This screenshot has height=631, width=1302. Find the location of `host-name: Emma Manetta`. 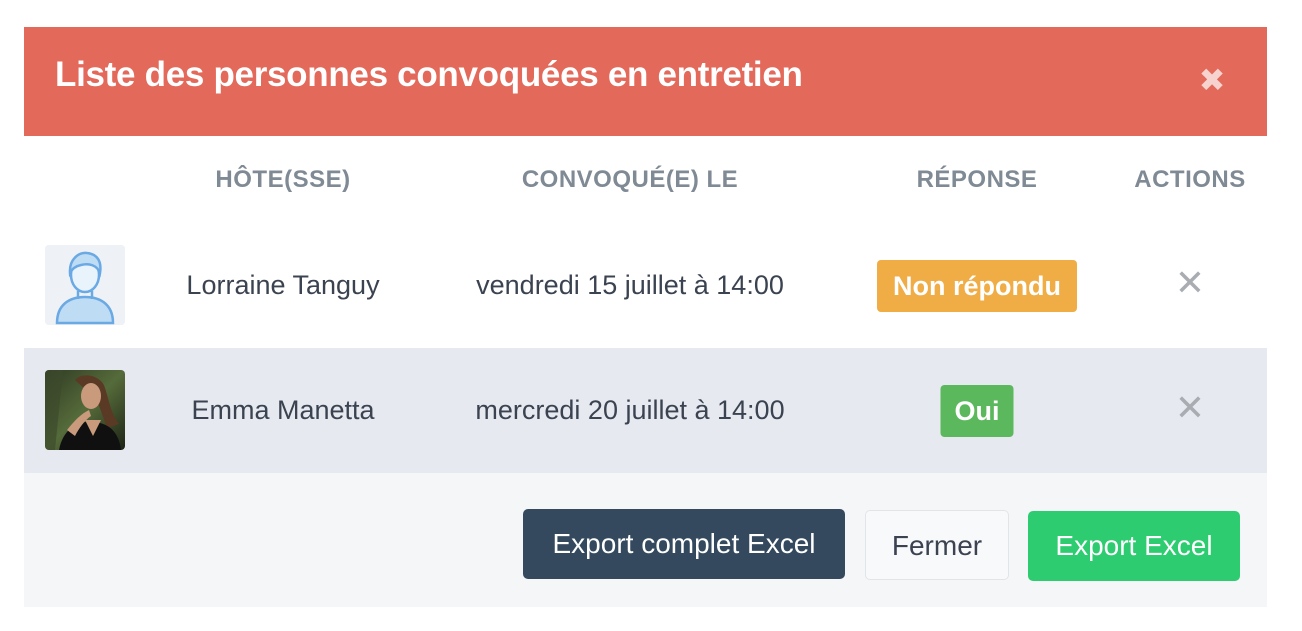

host-name: Emma Manetta is located at coordinates (283, 410).